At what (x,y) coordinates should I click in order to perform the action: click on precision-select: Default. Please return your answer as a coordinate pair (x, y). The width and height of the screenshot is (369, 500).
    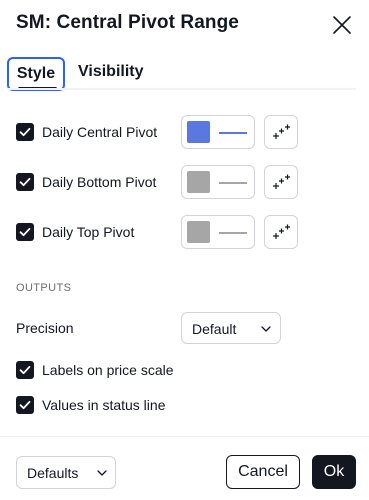
    Looking at the image, I should click on (231, 328).